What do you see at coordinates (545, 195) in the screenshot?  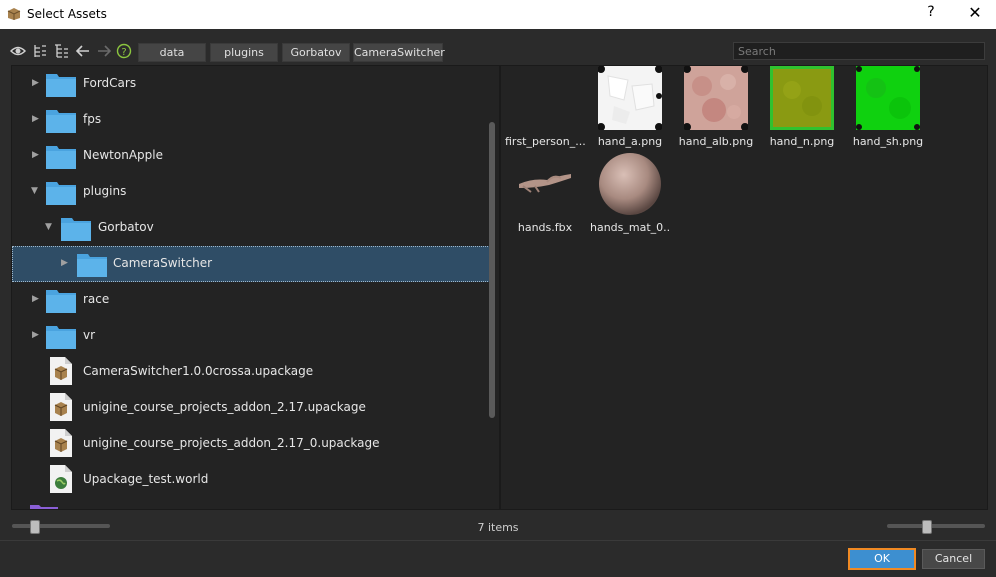 I see `asset-item-hands-fbx: hands.fbx` at bounding box center [545, 195].